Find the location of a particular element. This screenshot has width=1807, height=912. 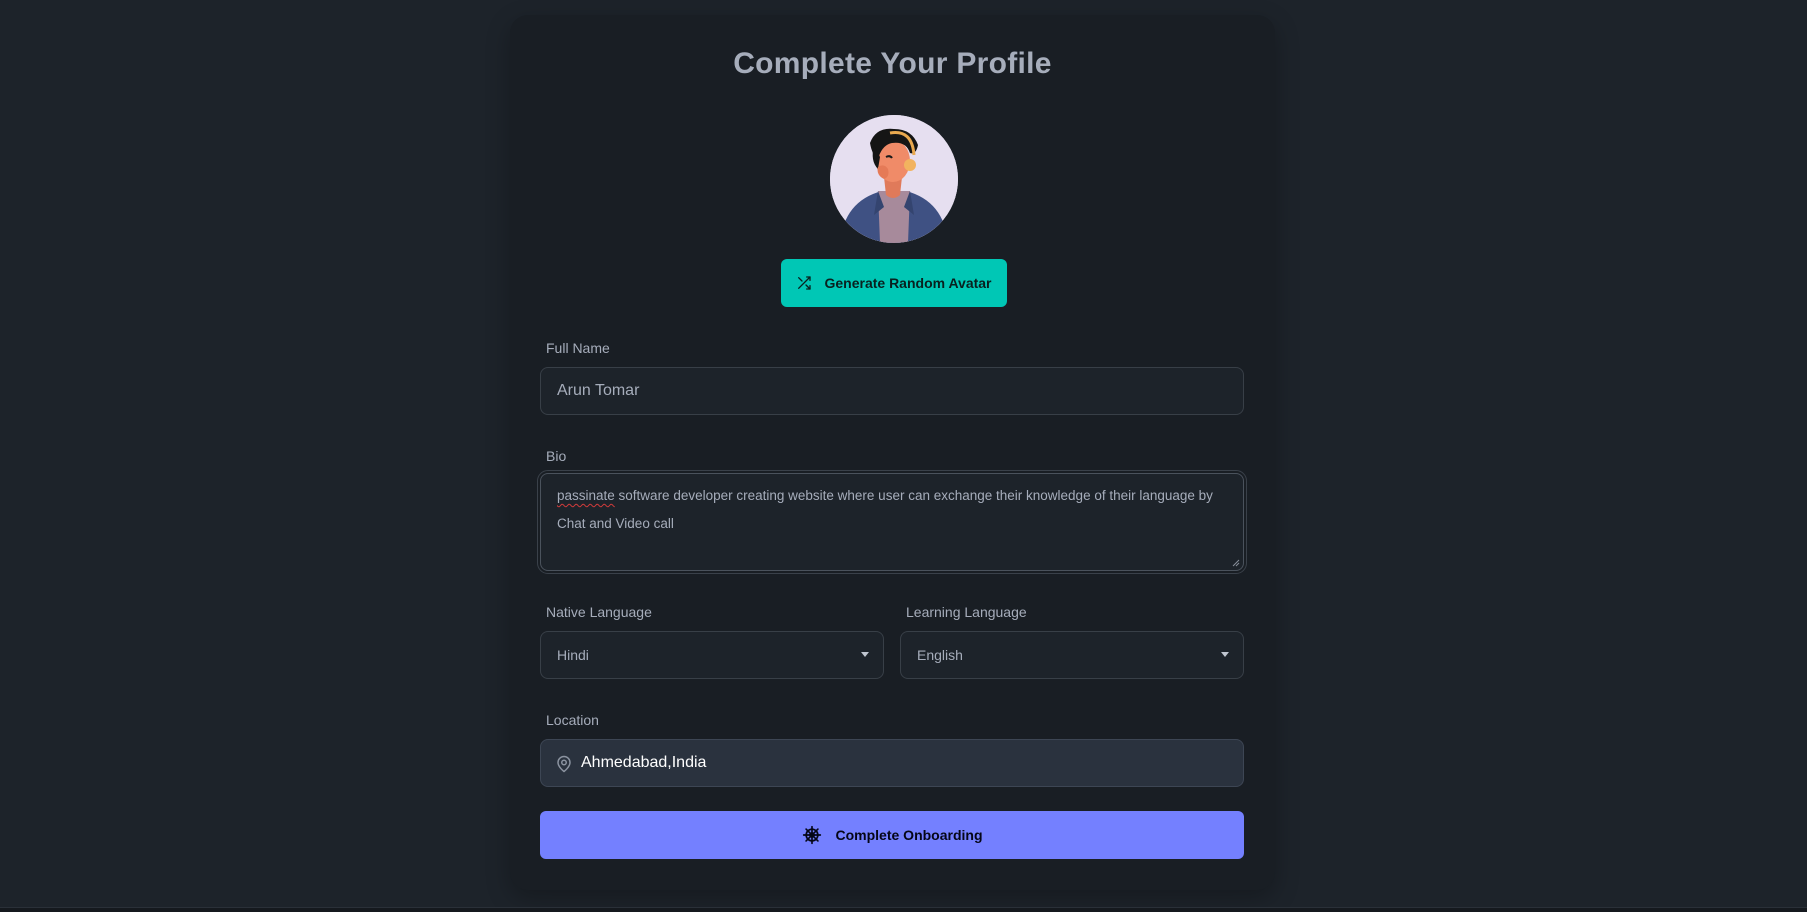

avatar is located at coordinates (894, 179).